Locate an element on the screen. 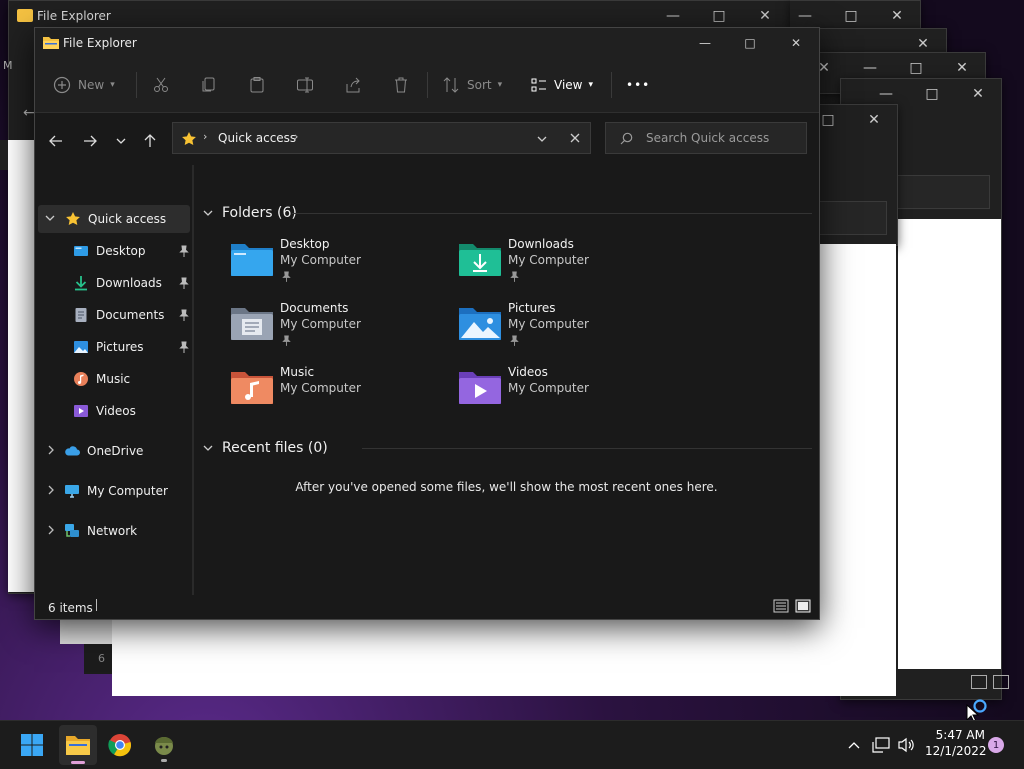 The height and width of the screenshot is (769, 1024). large-icons-view-icon is located at coordinates (803, 606).